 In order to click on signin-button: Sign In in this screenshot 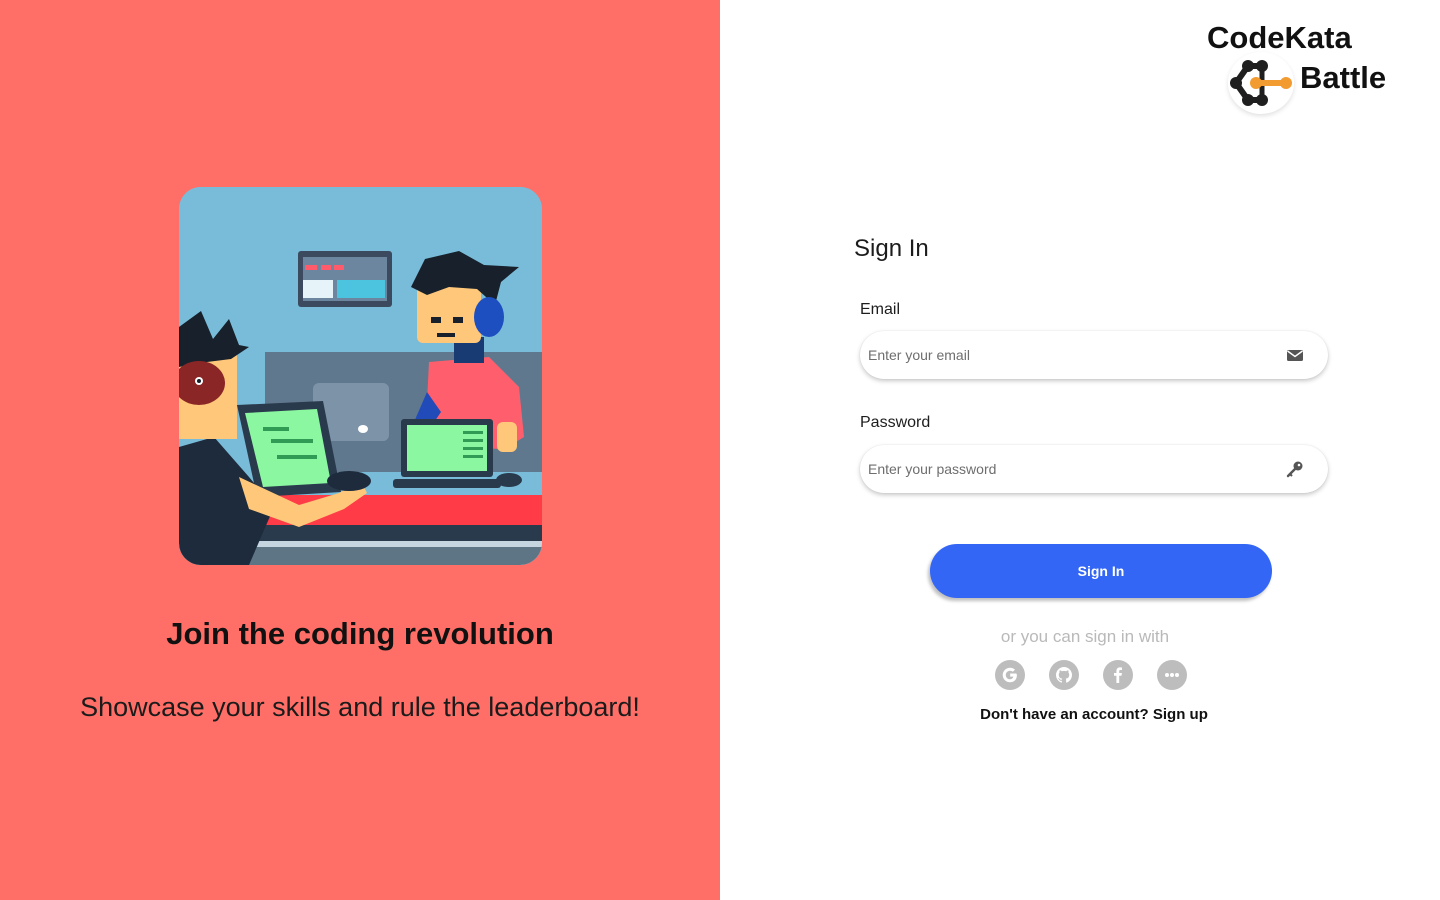, I will do `click(1101, 571)`.